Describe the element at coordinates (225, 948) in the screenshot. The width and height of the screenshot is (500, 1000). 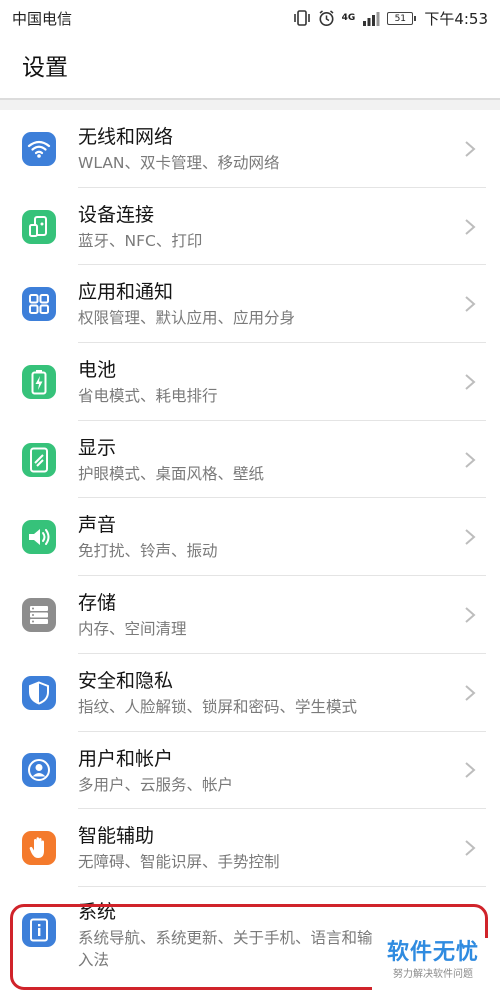
I see `settings-item-subtitle: 系统导航、系统更新、关于手机、语言和输入法` at that location.